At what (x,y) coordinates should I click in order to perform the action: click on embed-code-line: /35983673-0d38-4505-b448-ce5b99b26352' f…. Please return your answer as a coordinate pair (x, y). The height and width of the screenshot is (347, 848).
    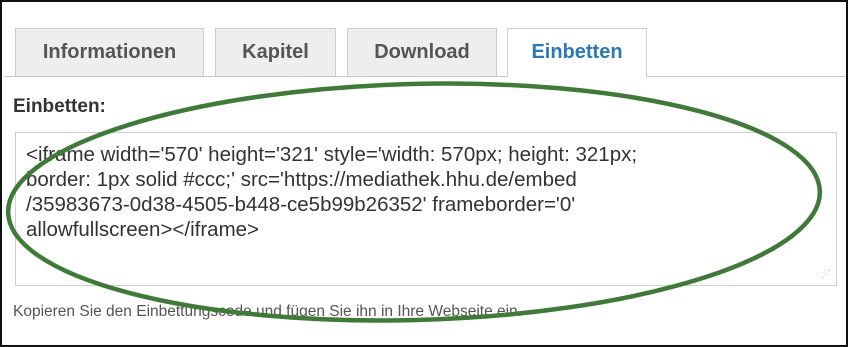
    Looking at the image, I should click on (301, 204).